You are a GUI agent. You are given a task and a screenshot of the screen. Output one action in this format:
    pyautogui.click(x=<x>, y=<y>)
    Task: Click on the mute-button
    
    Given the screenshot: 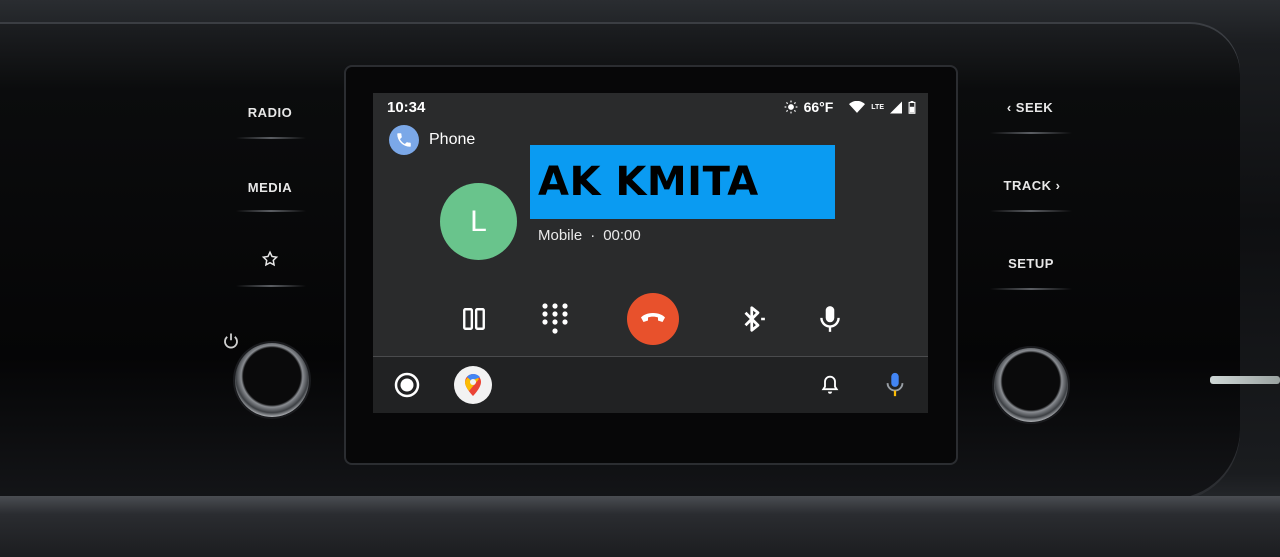 What is the action you would take?
    pyautogui.click(x=830, y=319)
    